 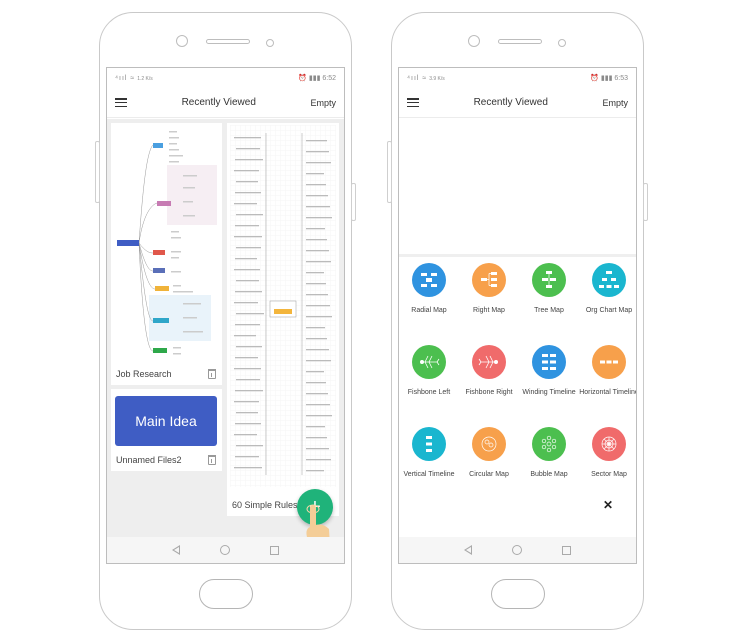 I want to click on tree-map-icon, so click(x=549, y=280).